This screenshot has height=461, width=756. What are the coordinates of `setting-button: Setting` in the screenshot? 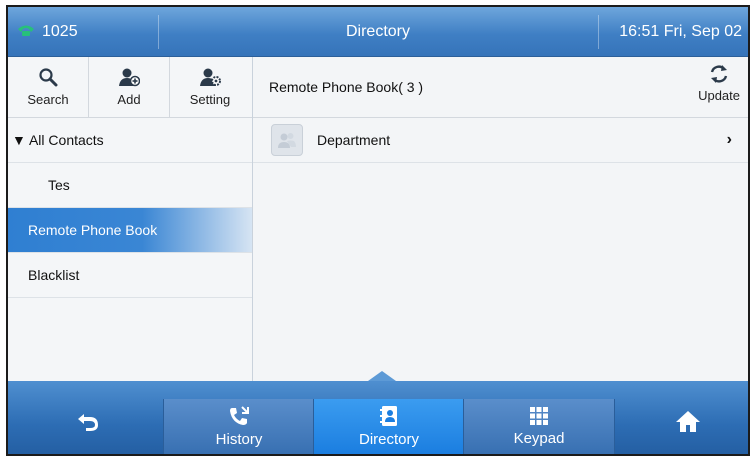 It's located at (209, 87).